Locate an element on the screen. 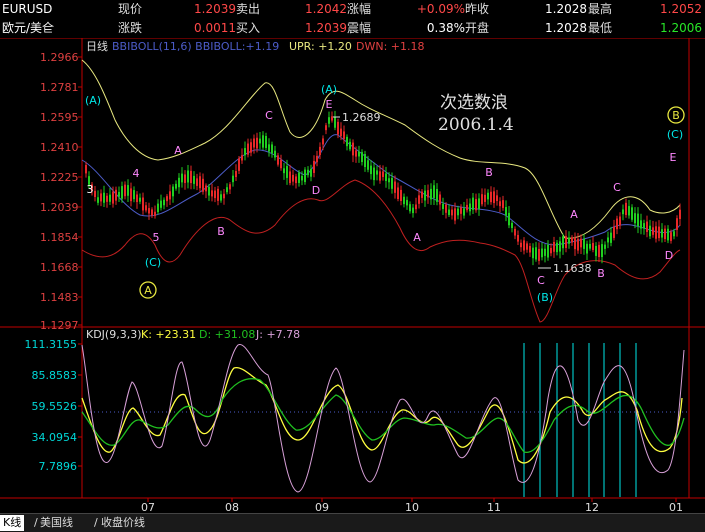  buy-label: 买入 is located at coordinates (248, 28).